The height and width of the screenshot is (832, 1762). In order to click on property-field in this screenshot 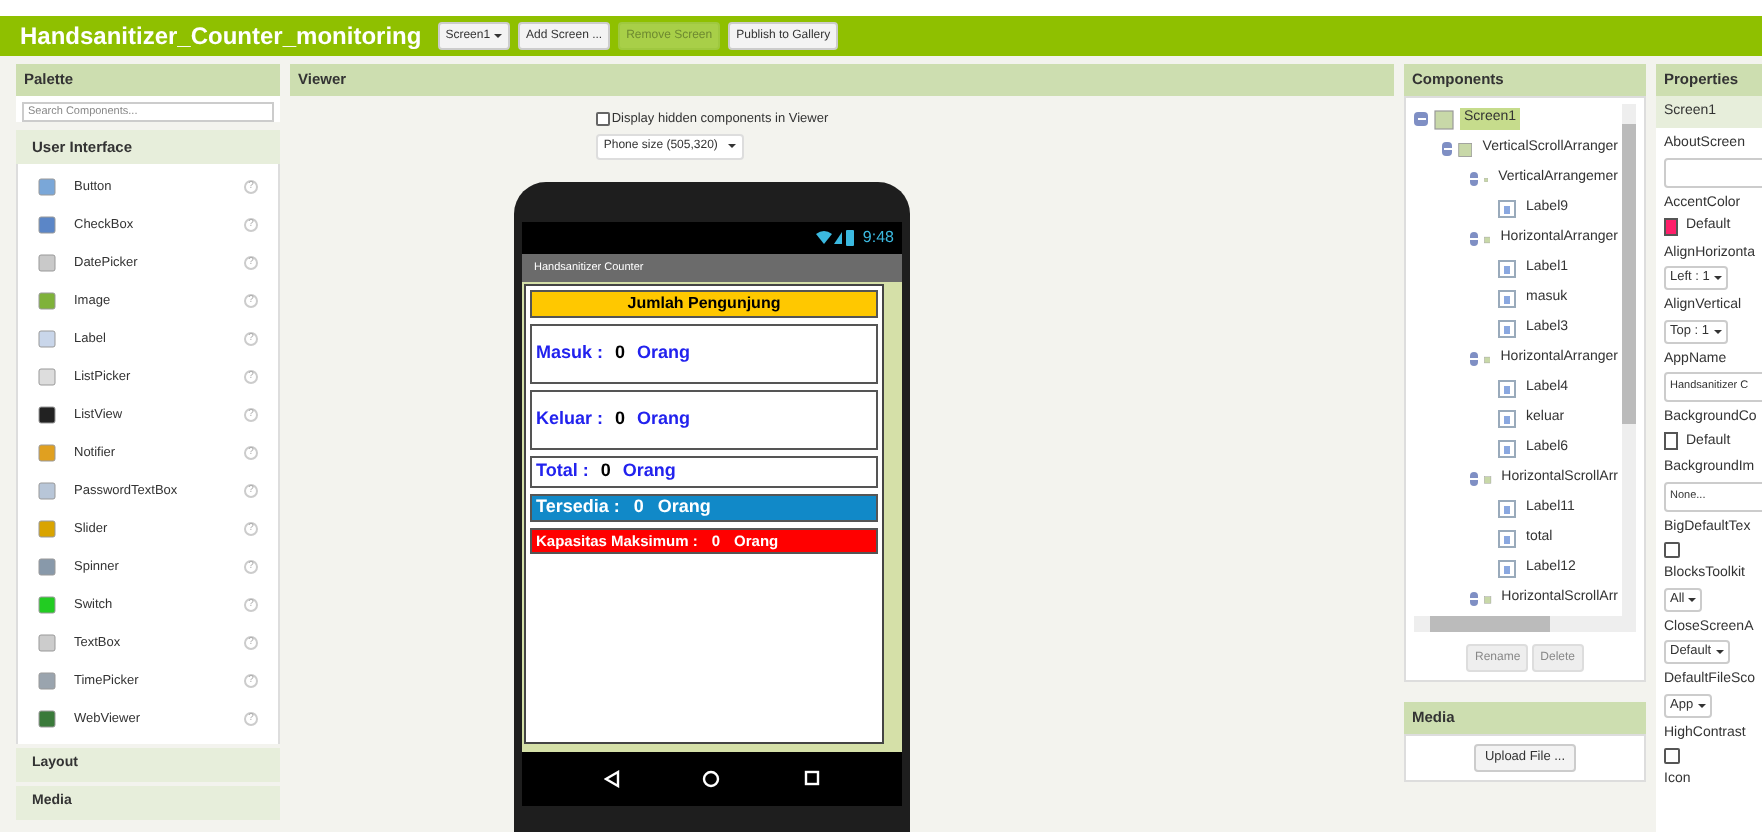, I will do `click(1713, 172)`.